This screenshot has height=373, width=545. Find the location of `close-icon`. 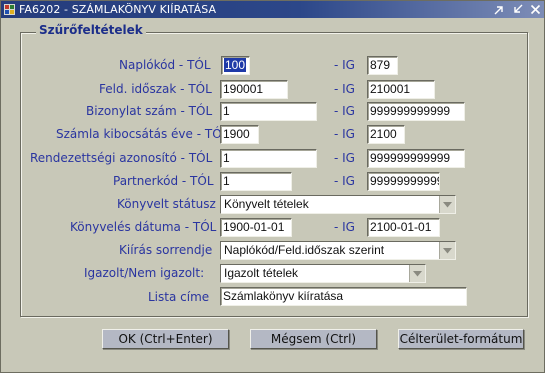

close-icon is located at coordinates (535, 9).